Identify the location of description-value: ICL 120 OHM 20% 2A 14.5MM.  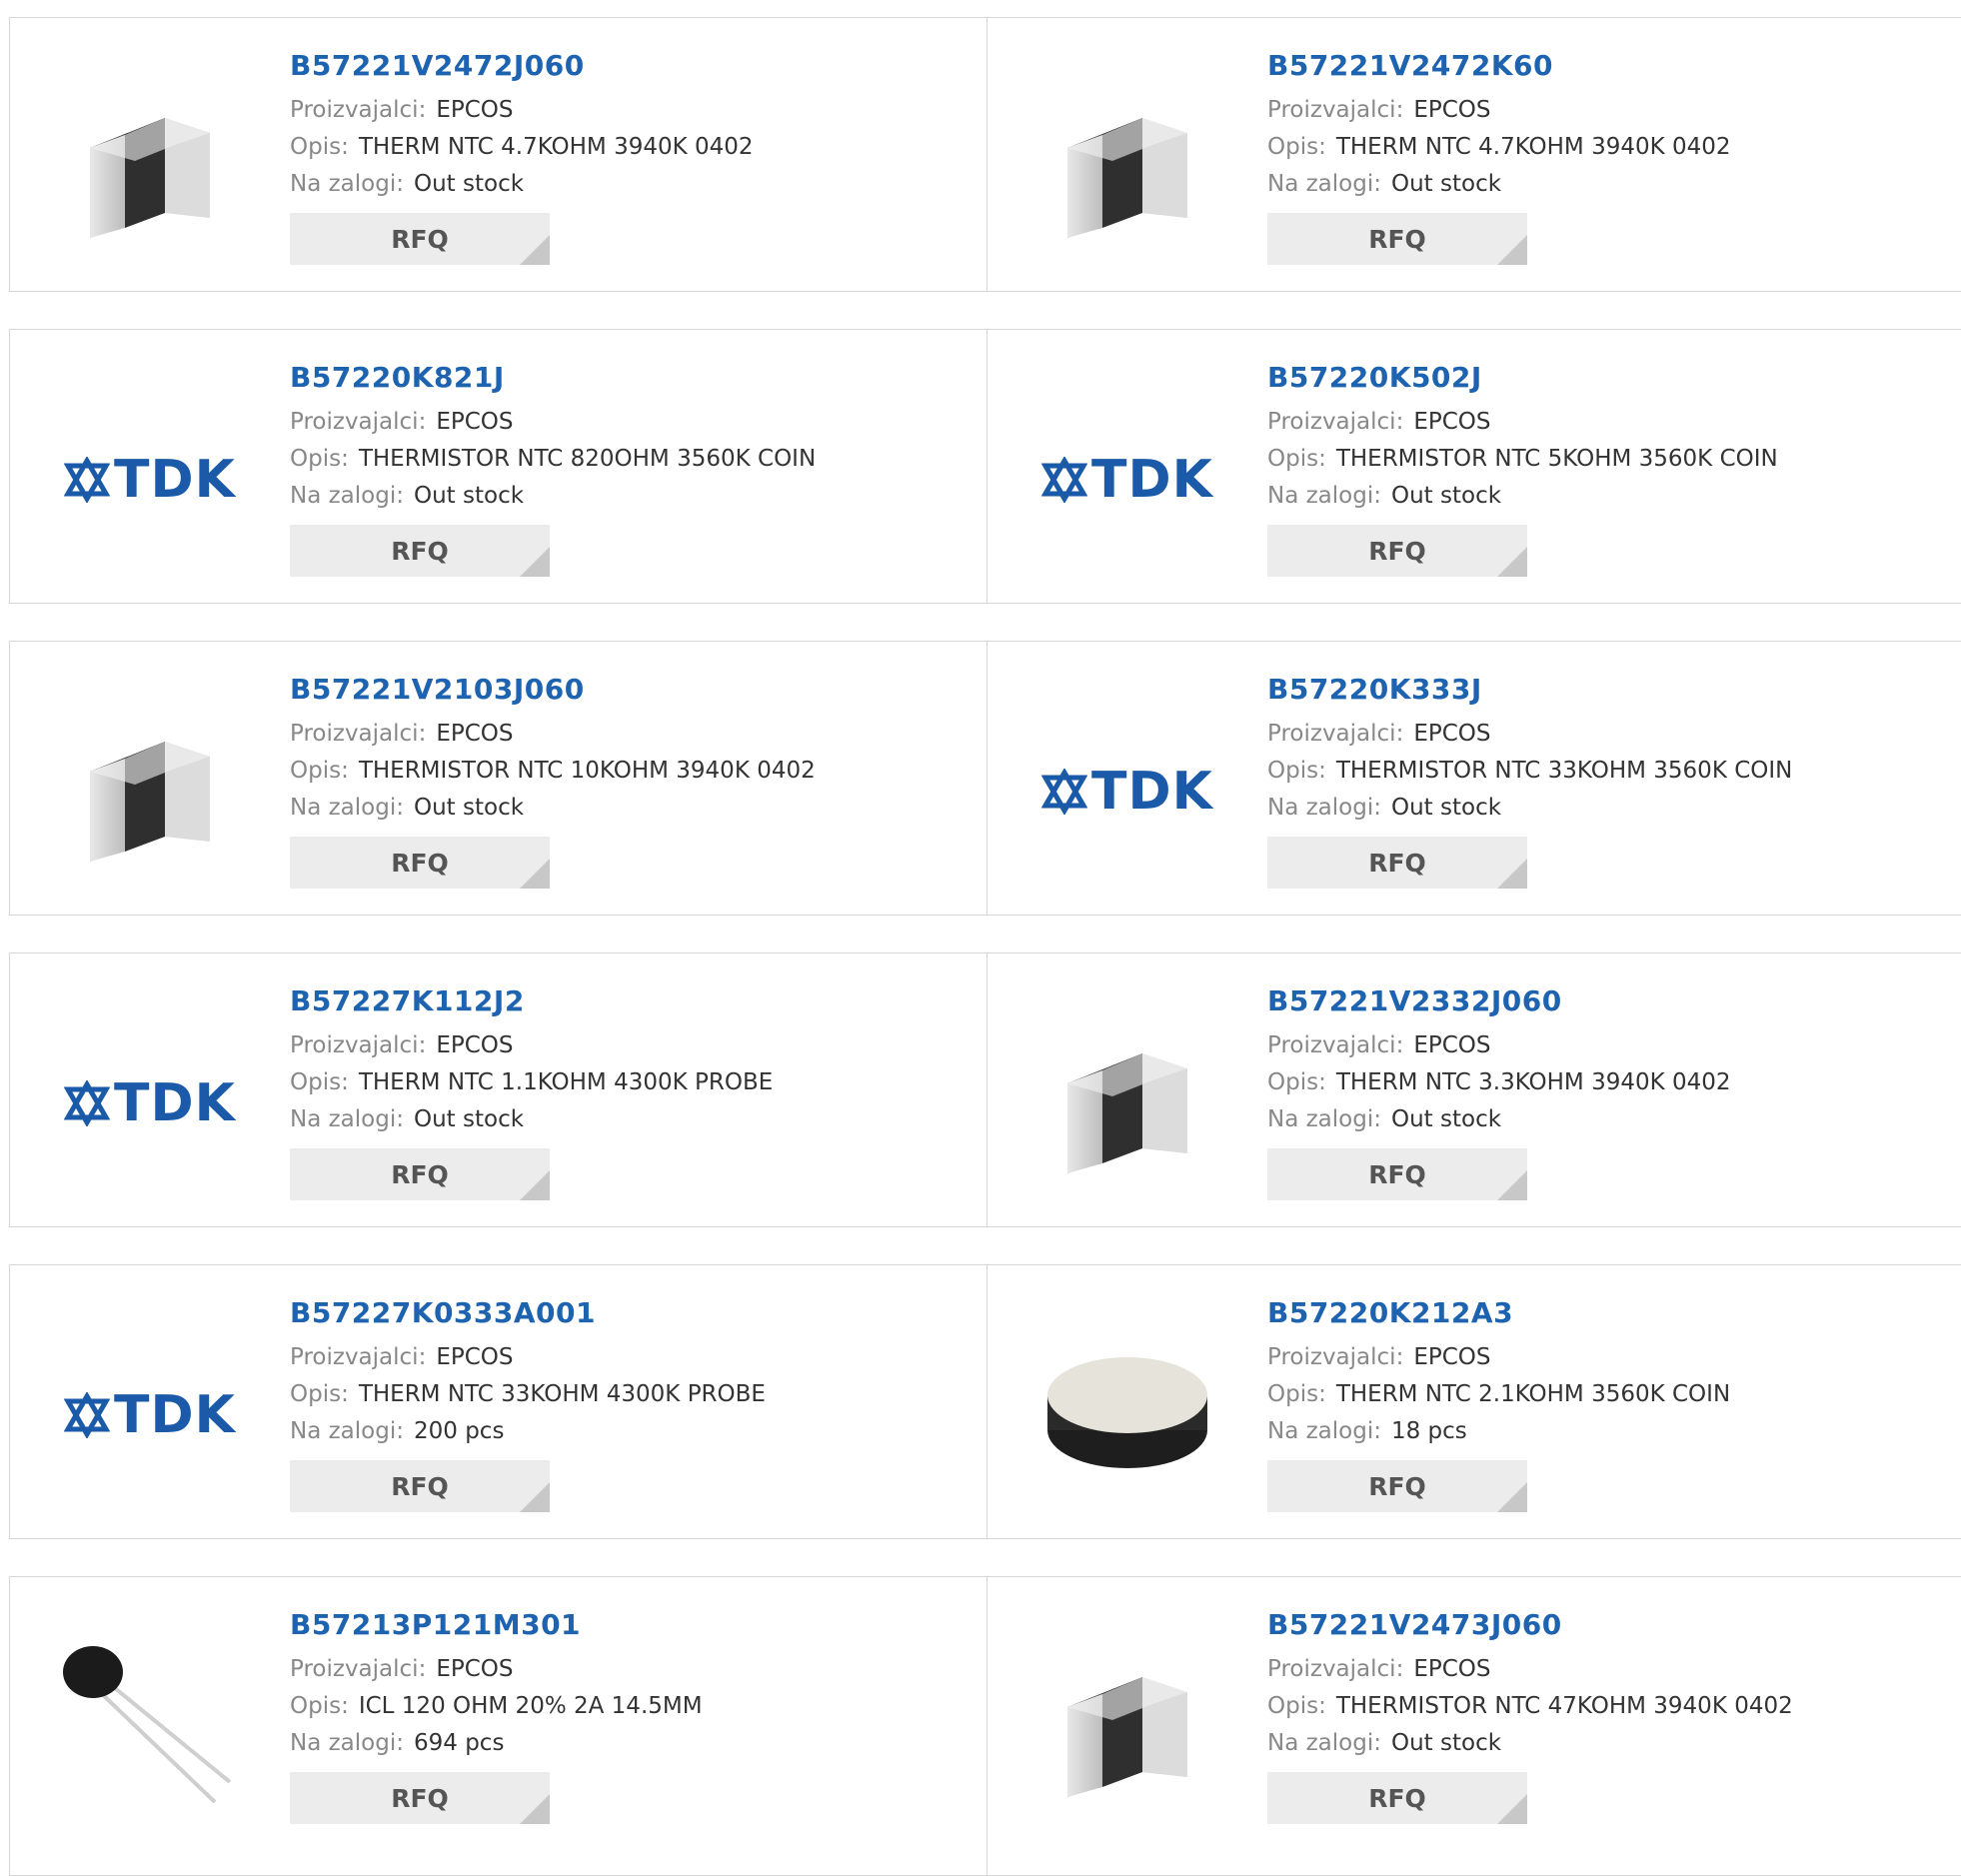
(530, 1706).